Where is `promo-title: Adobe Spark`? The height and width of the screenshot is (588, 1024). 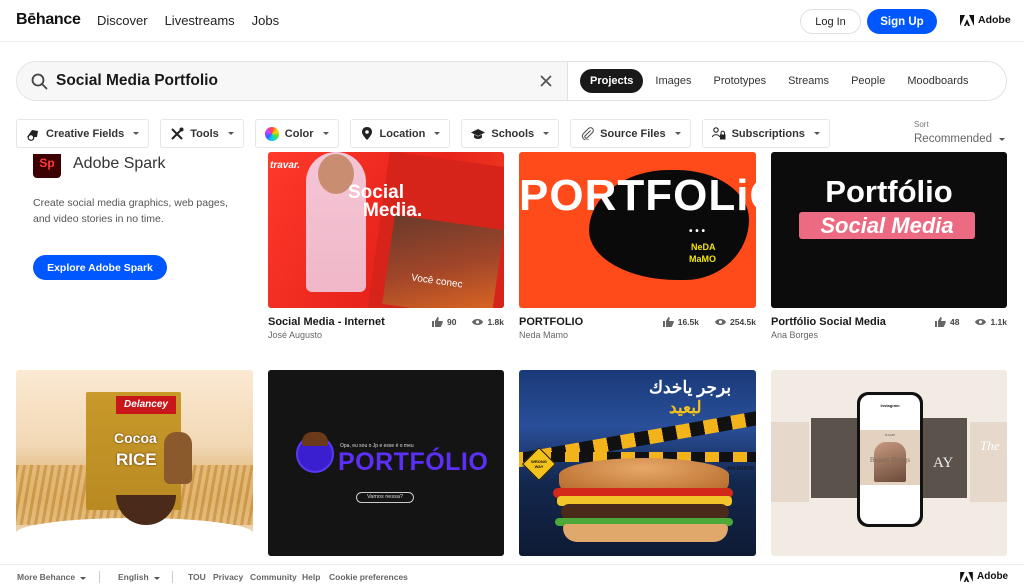 promo-title: Adobe Spark is located at coordinates (119, 163).